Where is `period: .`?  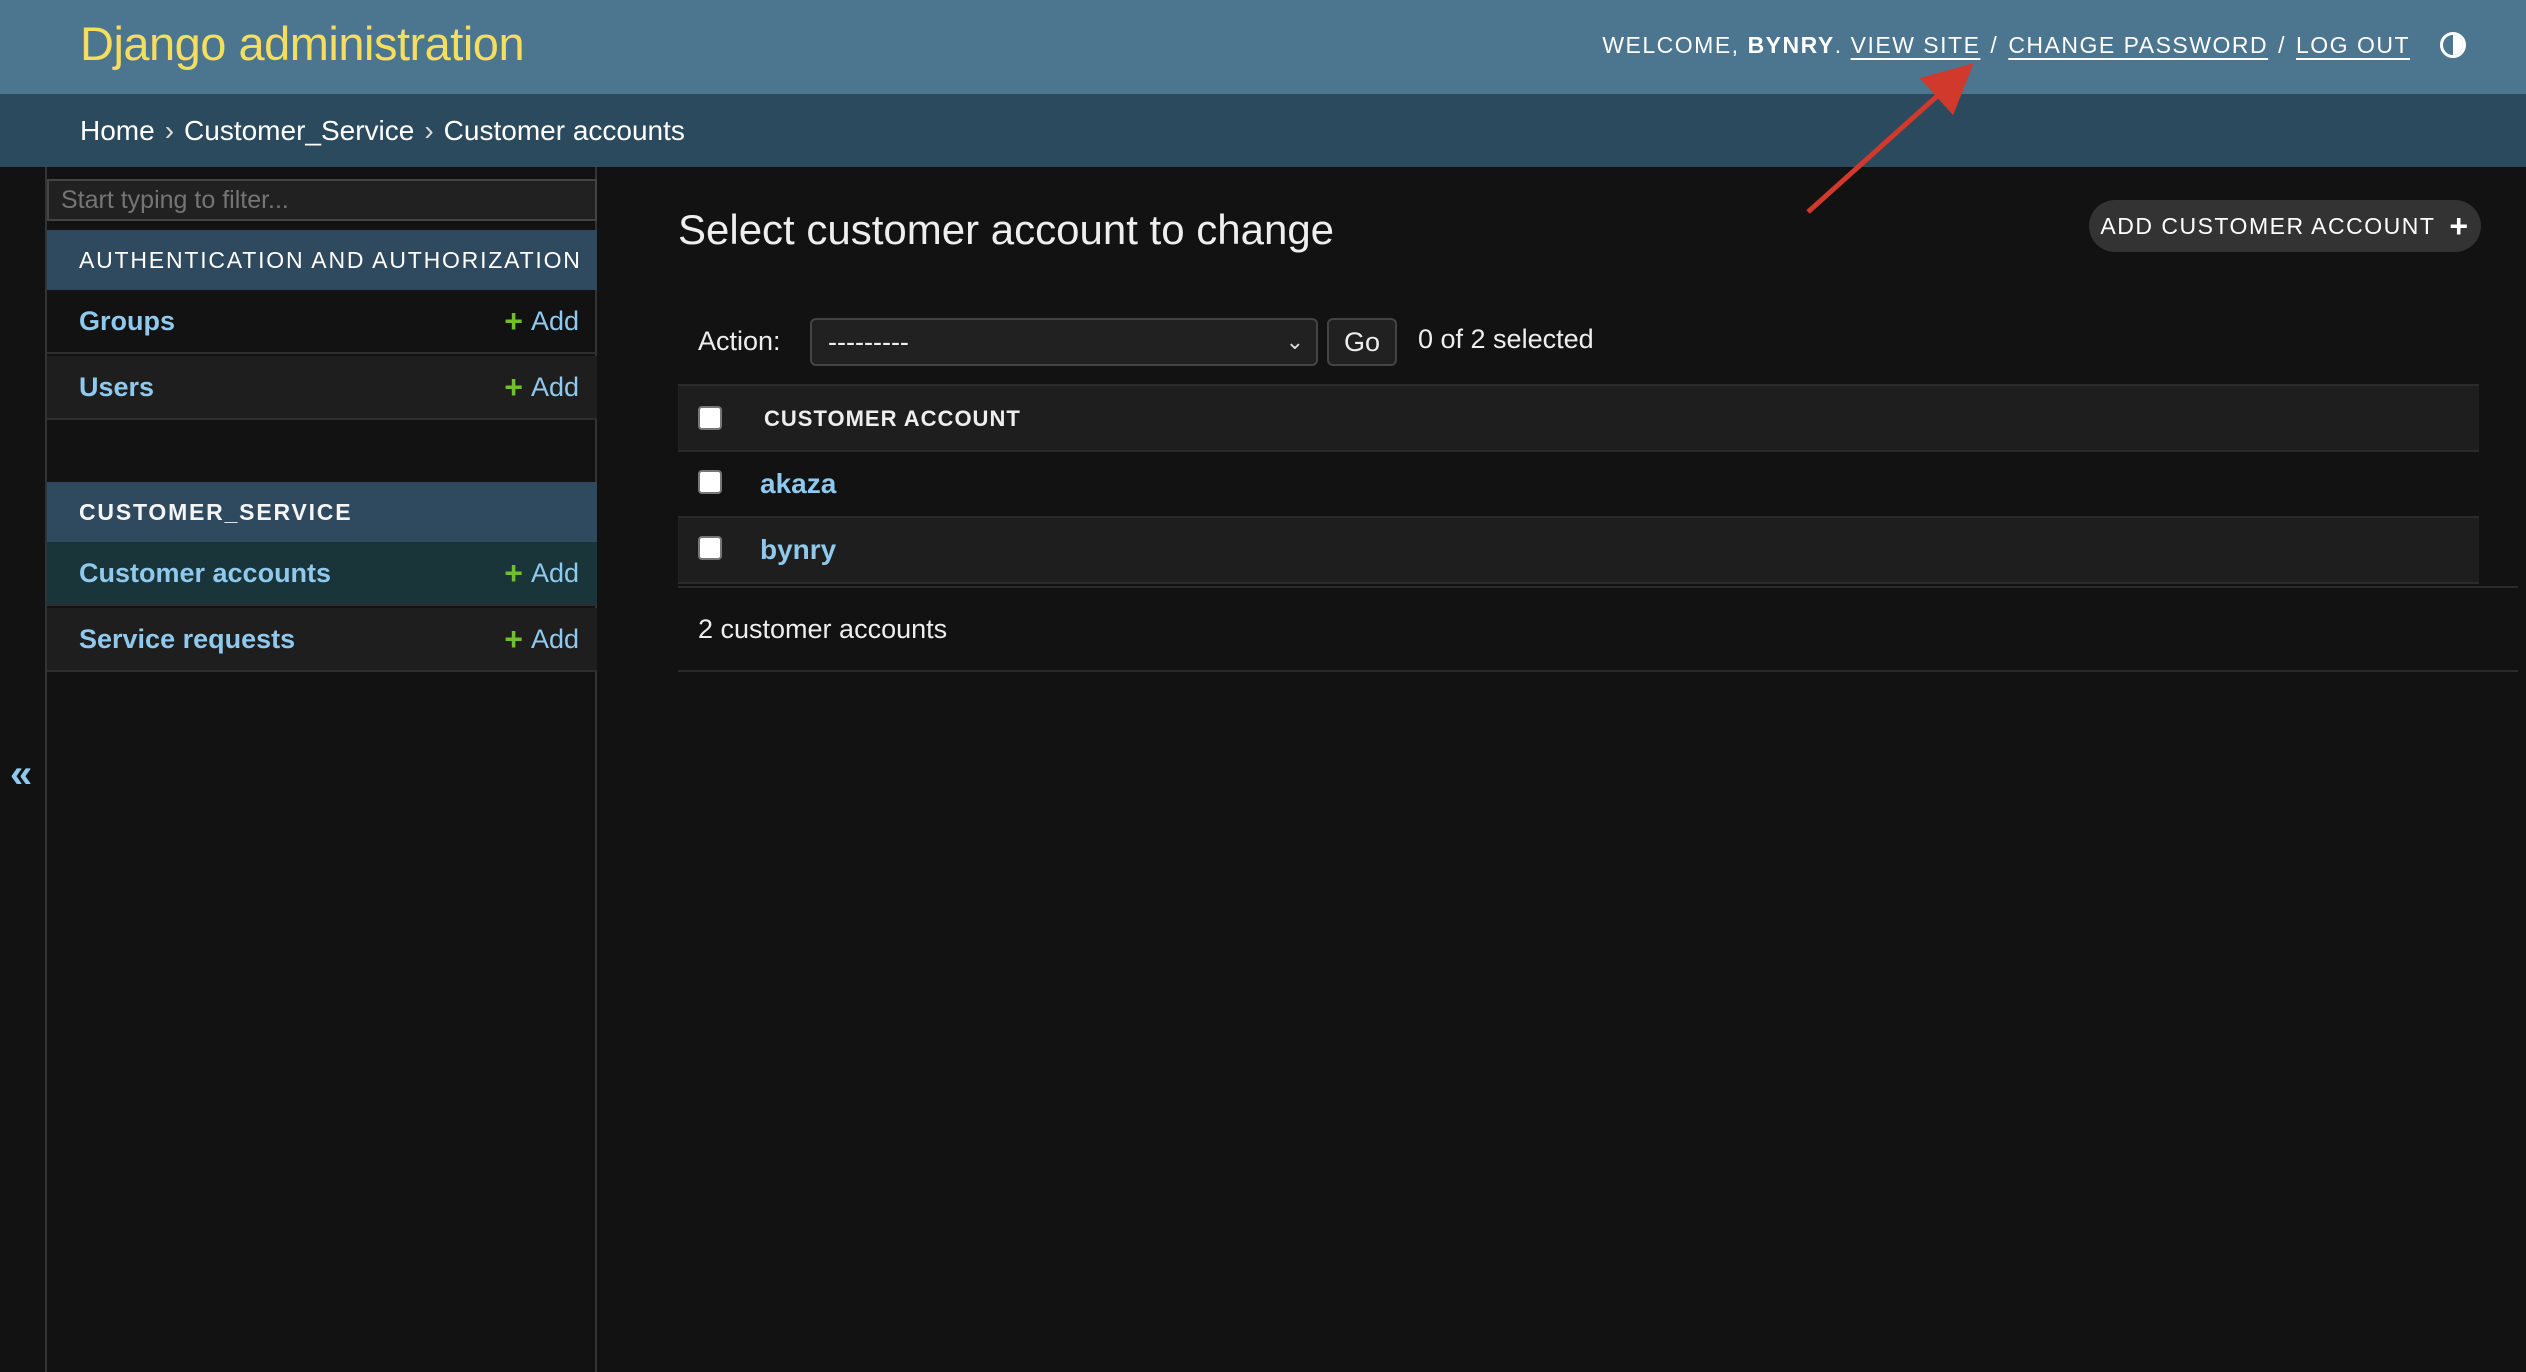 period: . is located at coordinates (1838, 44).